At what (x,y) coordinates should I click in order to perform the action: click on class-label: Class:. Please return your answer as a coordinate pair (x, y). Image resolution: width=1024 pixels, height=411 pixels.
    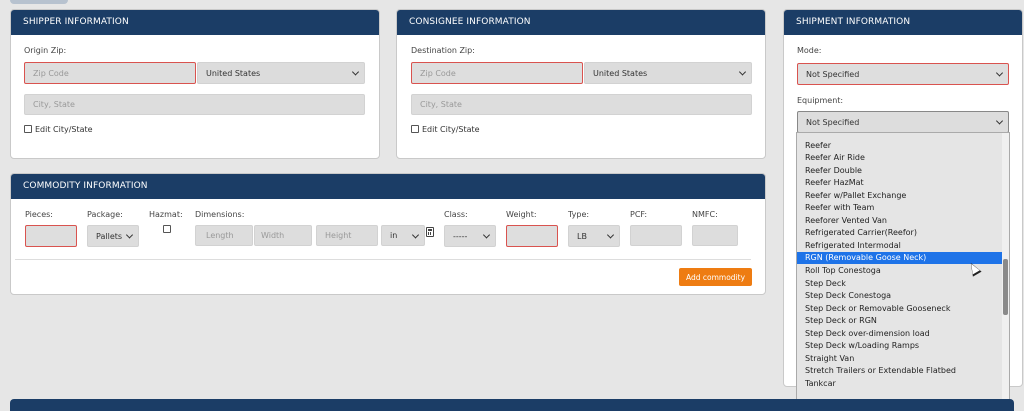
    Looking at the image, I should click on (456, 214).